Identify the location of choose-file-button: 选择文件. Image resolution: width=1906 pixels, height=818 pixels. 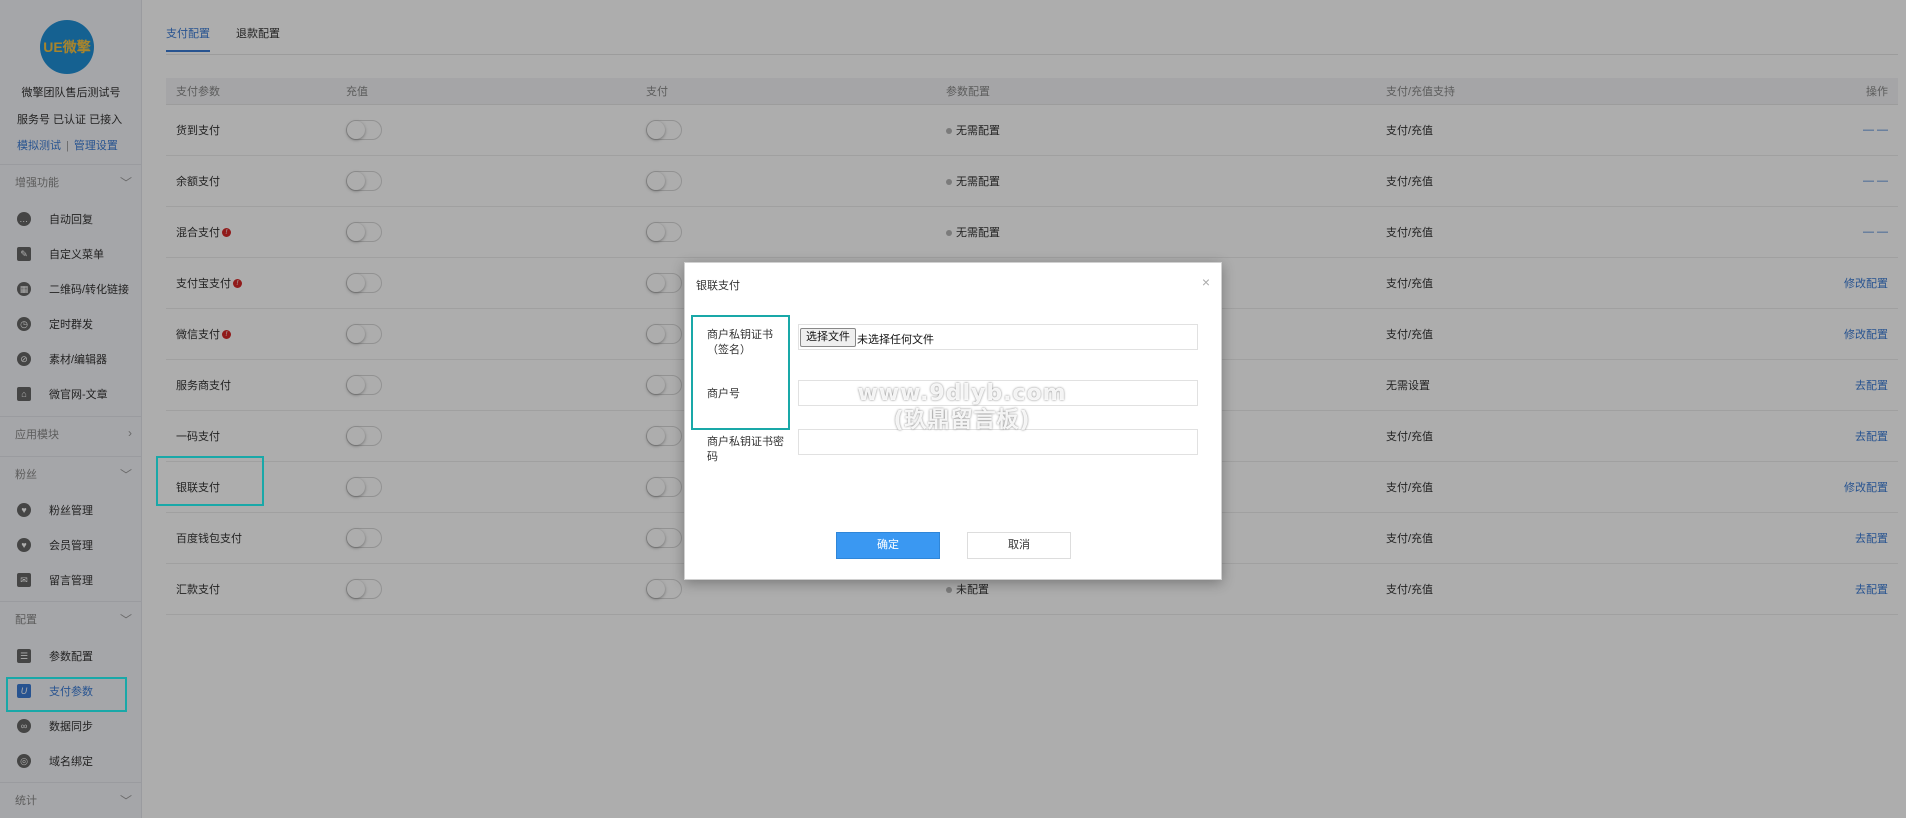
(828, 337).